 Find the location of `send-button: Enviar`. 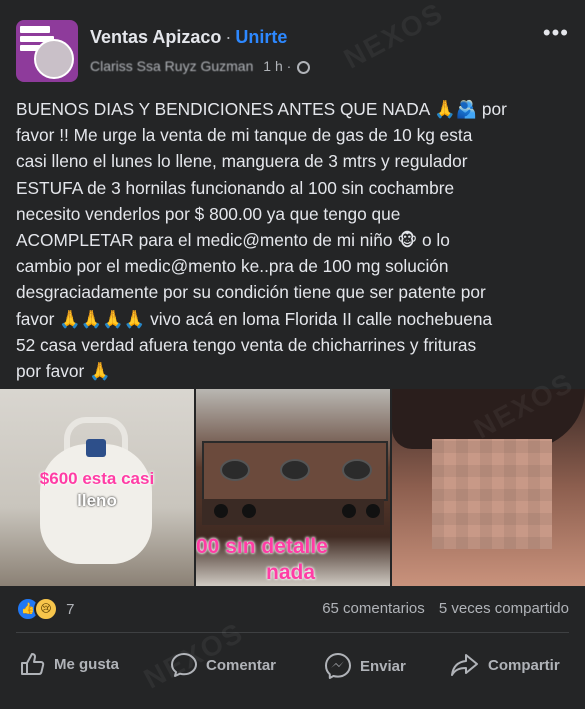

send-button: Enviar is located at coordinates (365, 666).